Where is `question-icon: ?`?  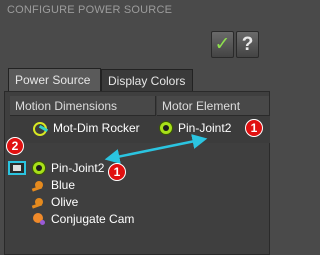
question-icon: ? is located at coordinates (247, 44).